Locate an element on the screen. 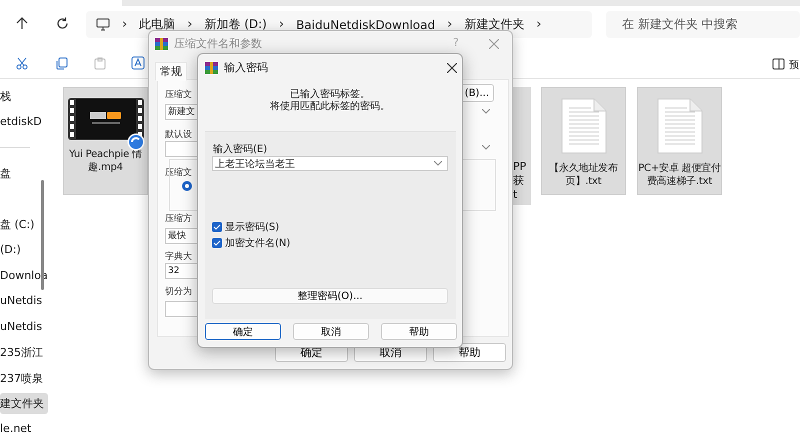 The image size is (800, 436). sidebar-item: 建文件夹 is located at coordinates (24, 403).